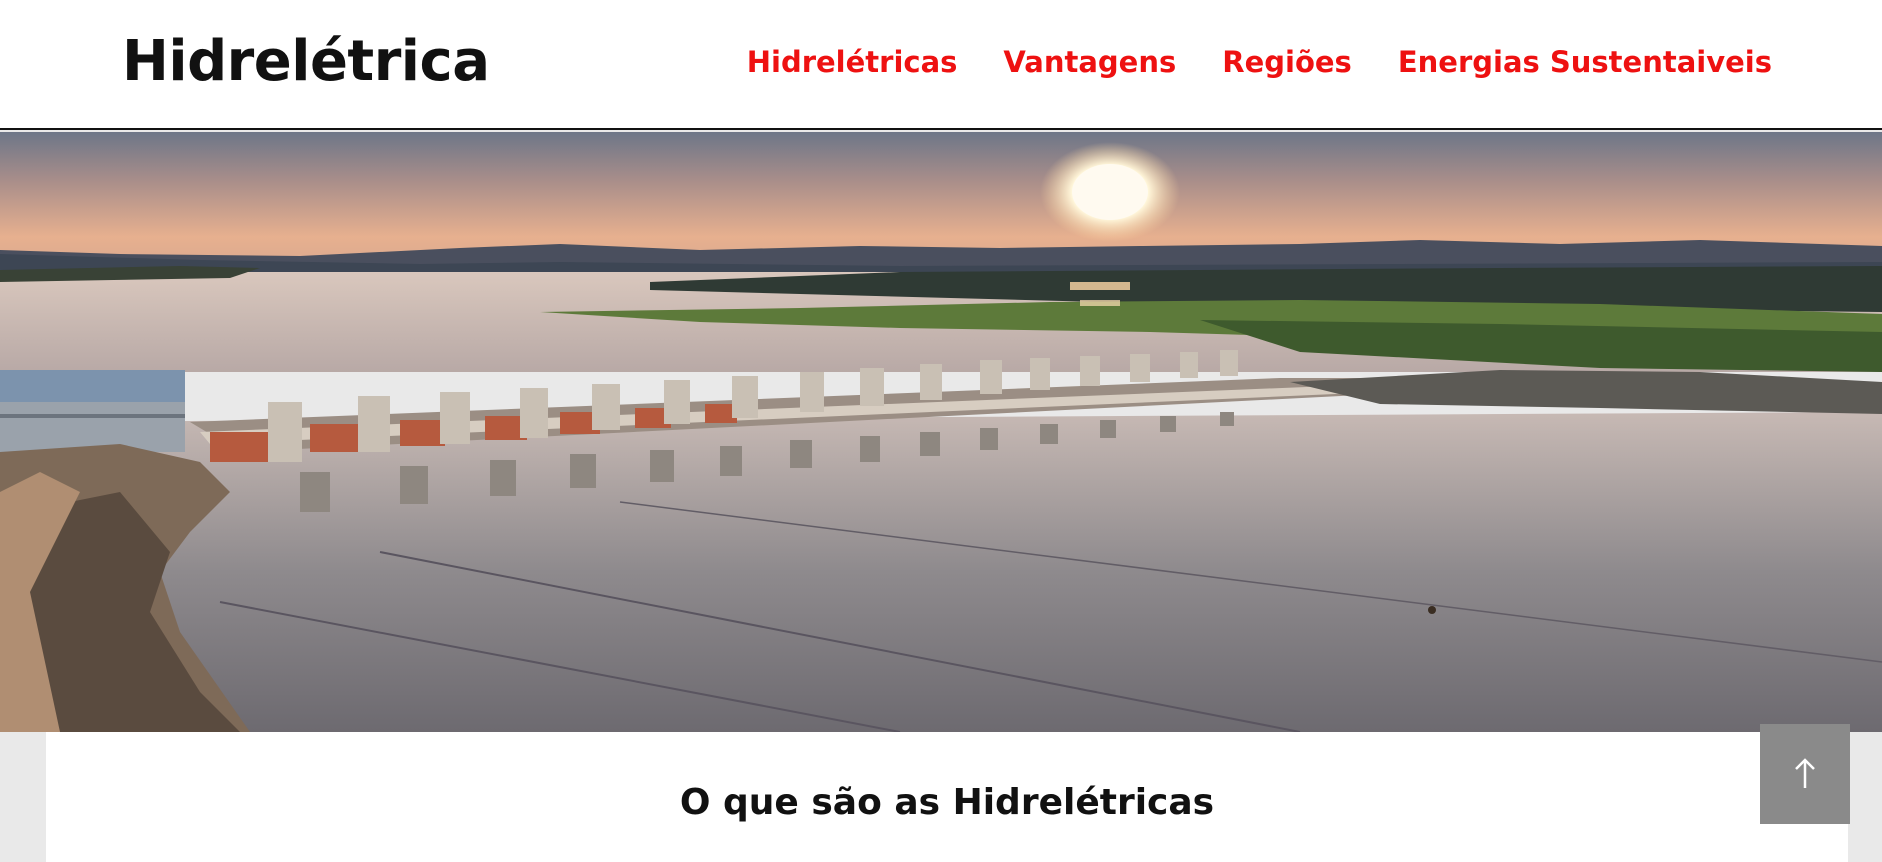 The image size is (1882, 862). What do you see at coordinates (852, 62) in the screenshot?
I see `nav-link-hidreletricas: Hidrelétricas` at bounding box center [852, 62].